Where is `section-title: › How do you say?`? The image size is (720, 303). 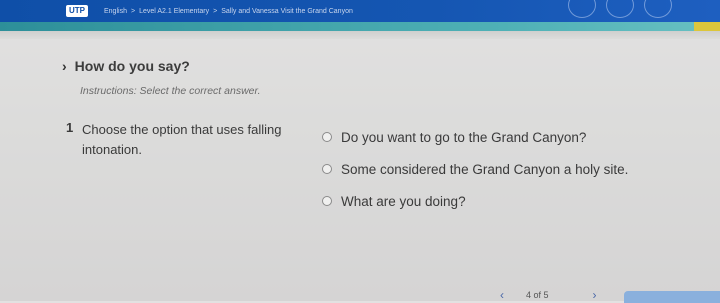 section-title: › How do you say? is located at coordinates (126, 66).